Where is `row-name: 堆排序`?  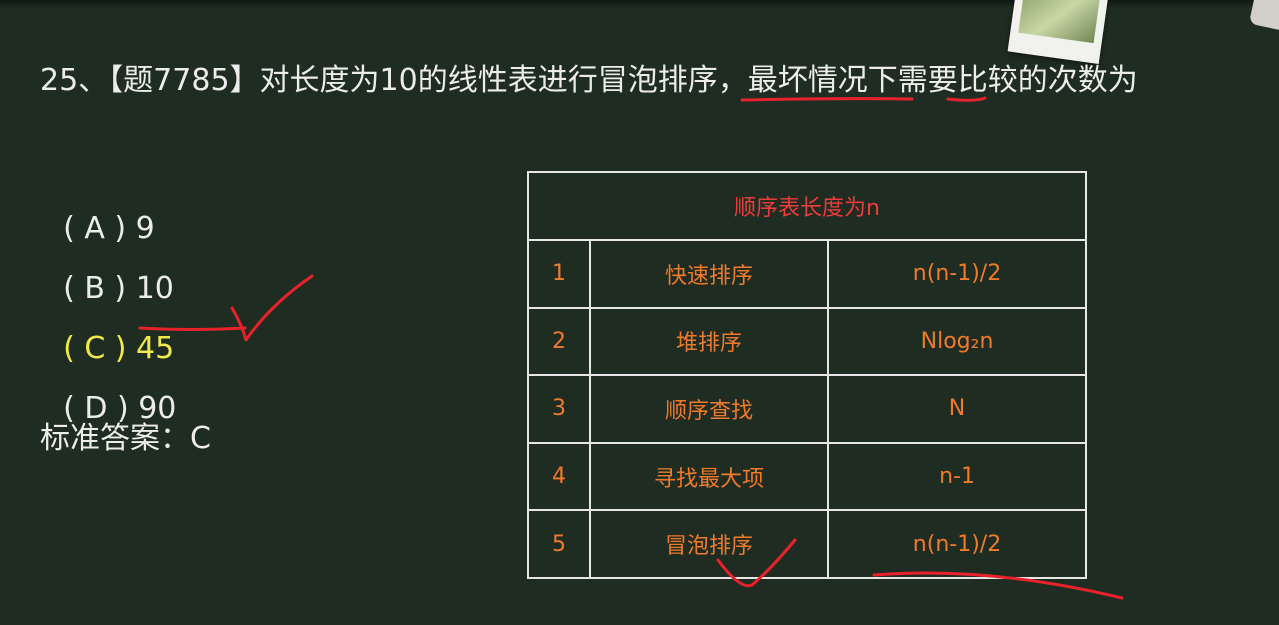
row-name: 堆排序 is located at coordinates (709, 341).